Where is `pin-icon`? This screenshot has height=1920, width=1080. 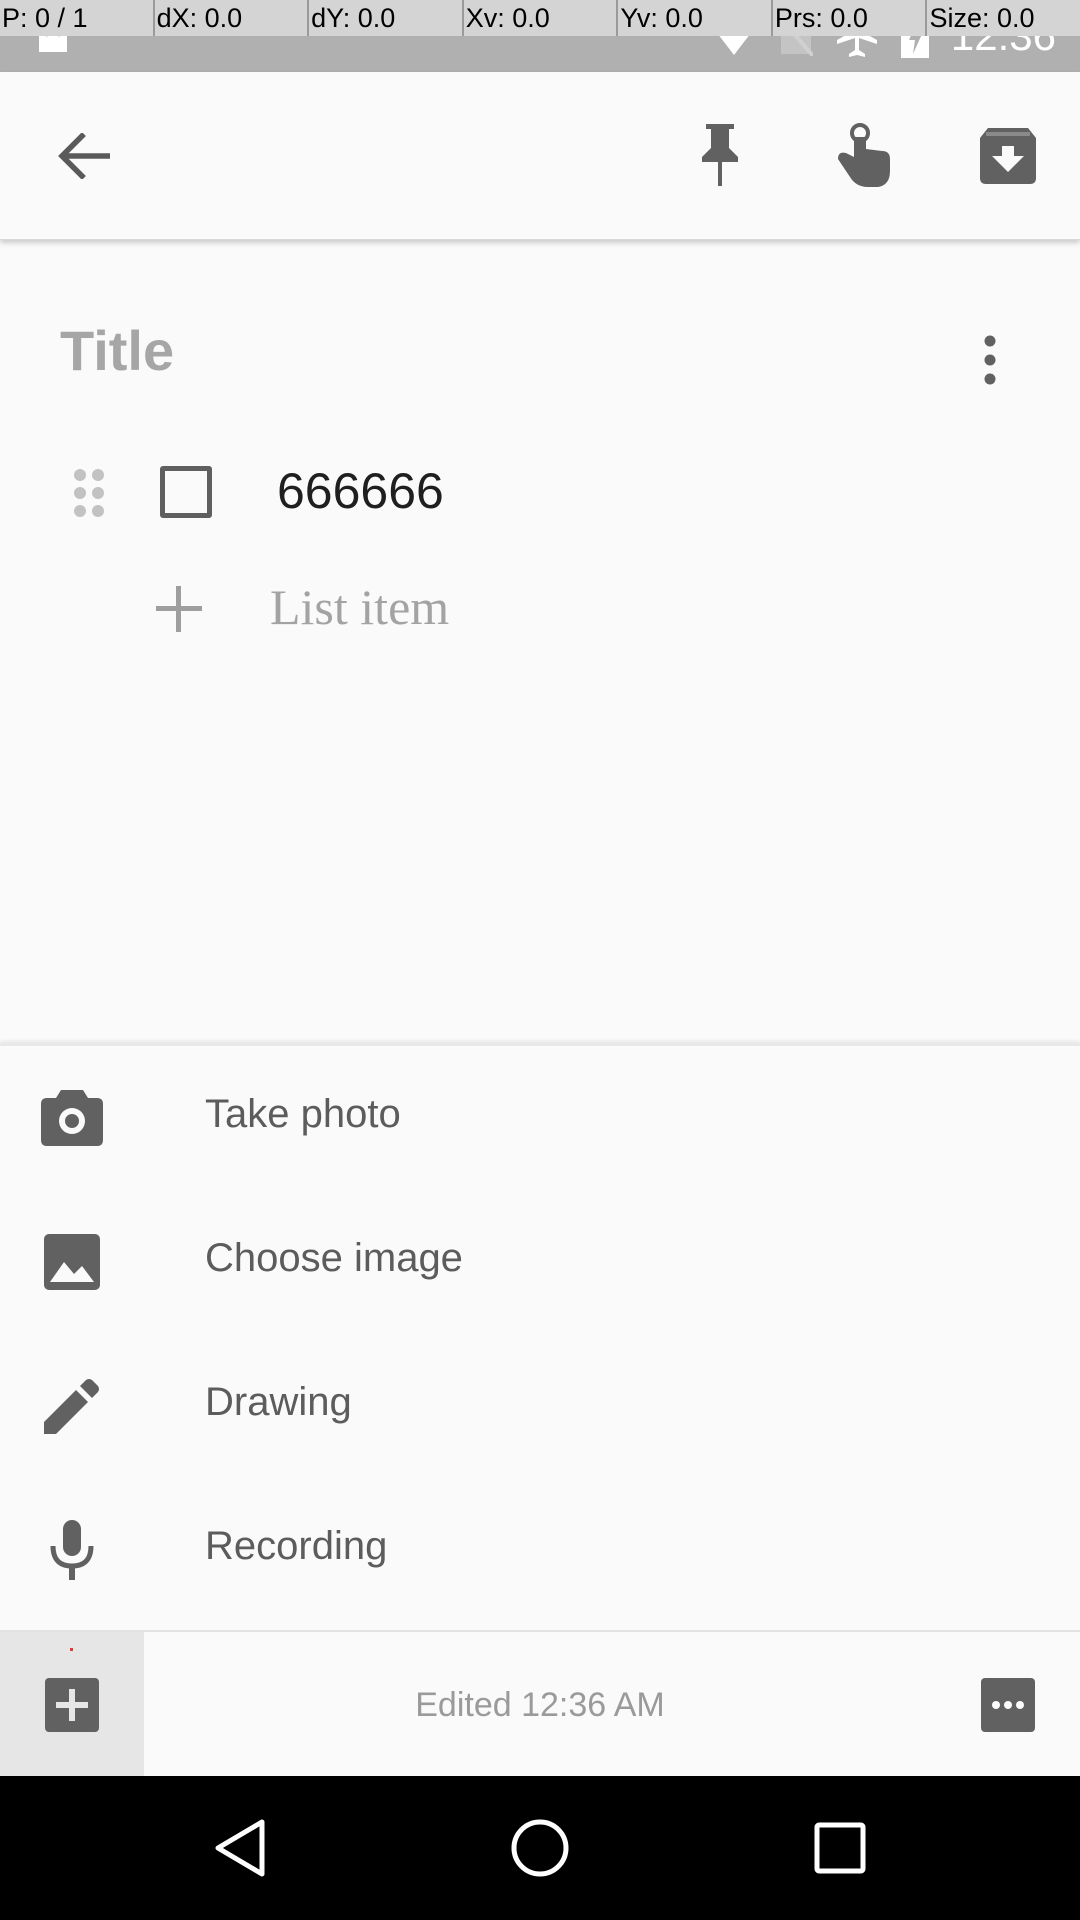
pin-icon is located at coordinates (720, 155).